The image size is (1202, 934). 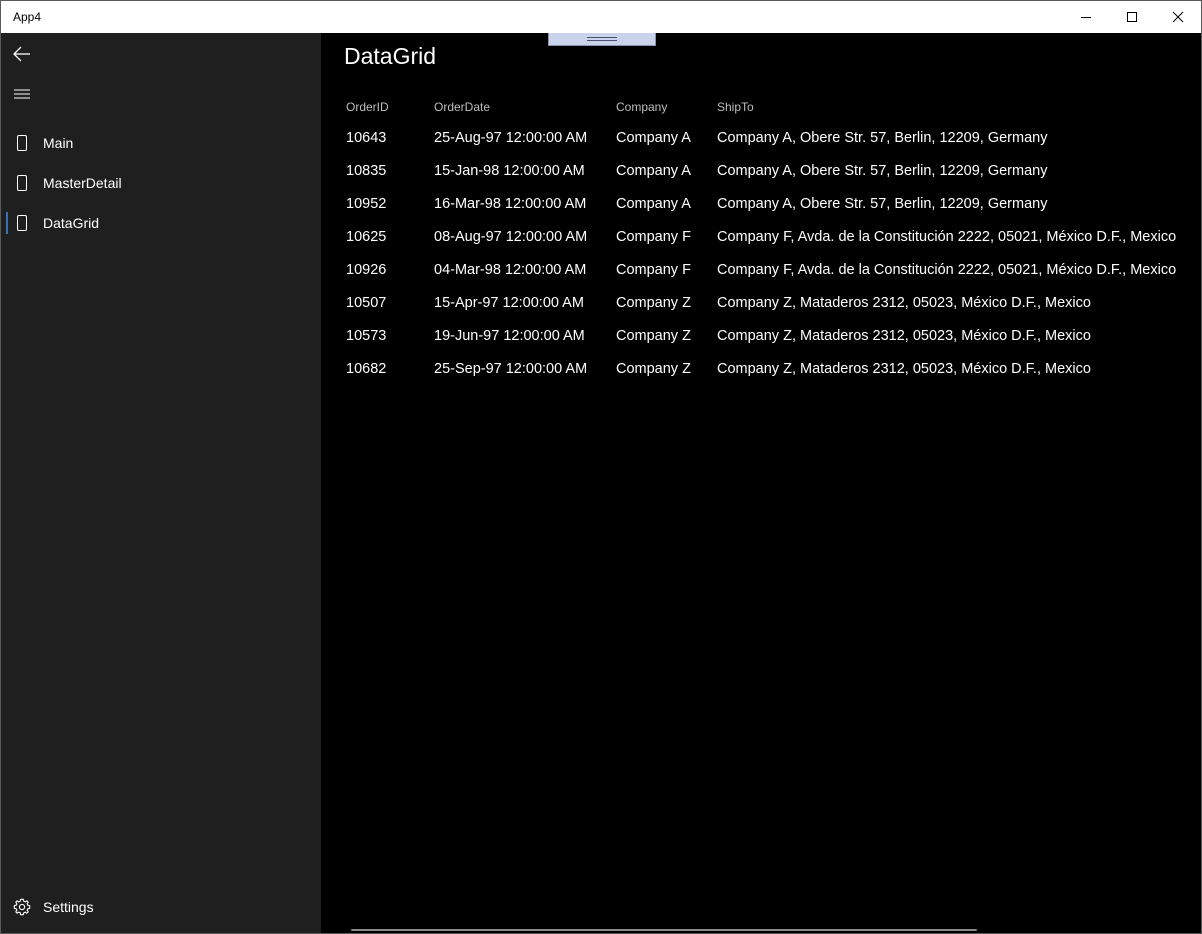 What do you see at coordinates (601, 17) in the screenshot?
I see `title-bar: App4` at bounding box center [601, 17].